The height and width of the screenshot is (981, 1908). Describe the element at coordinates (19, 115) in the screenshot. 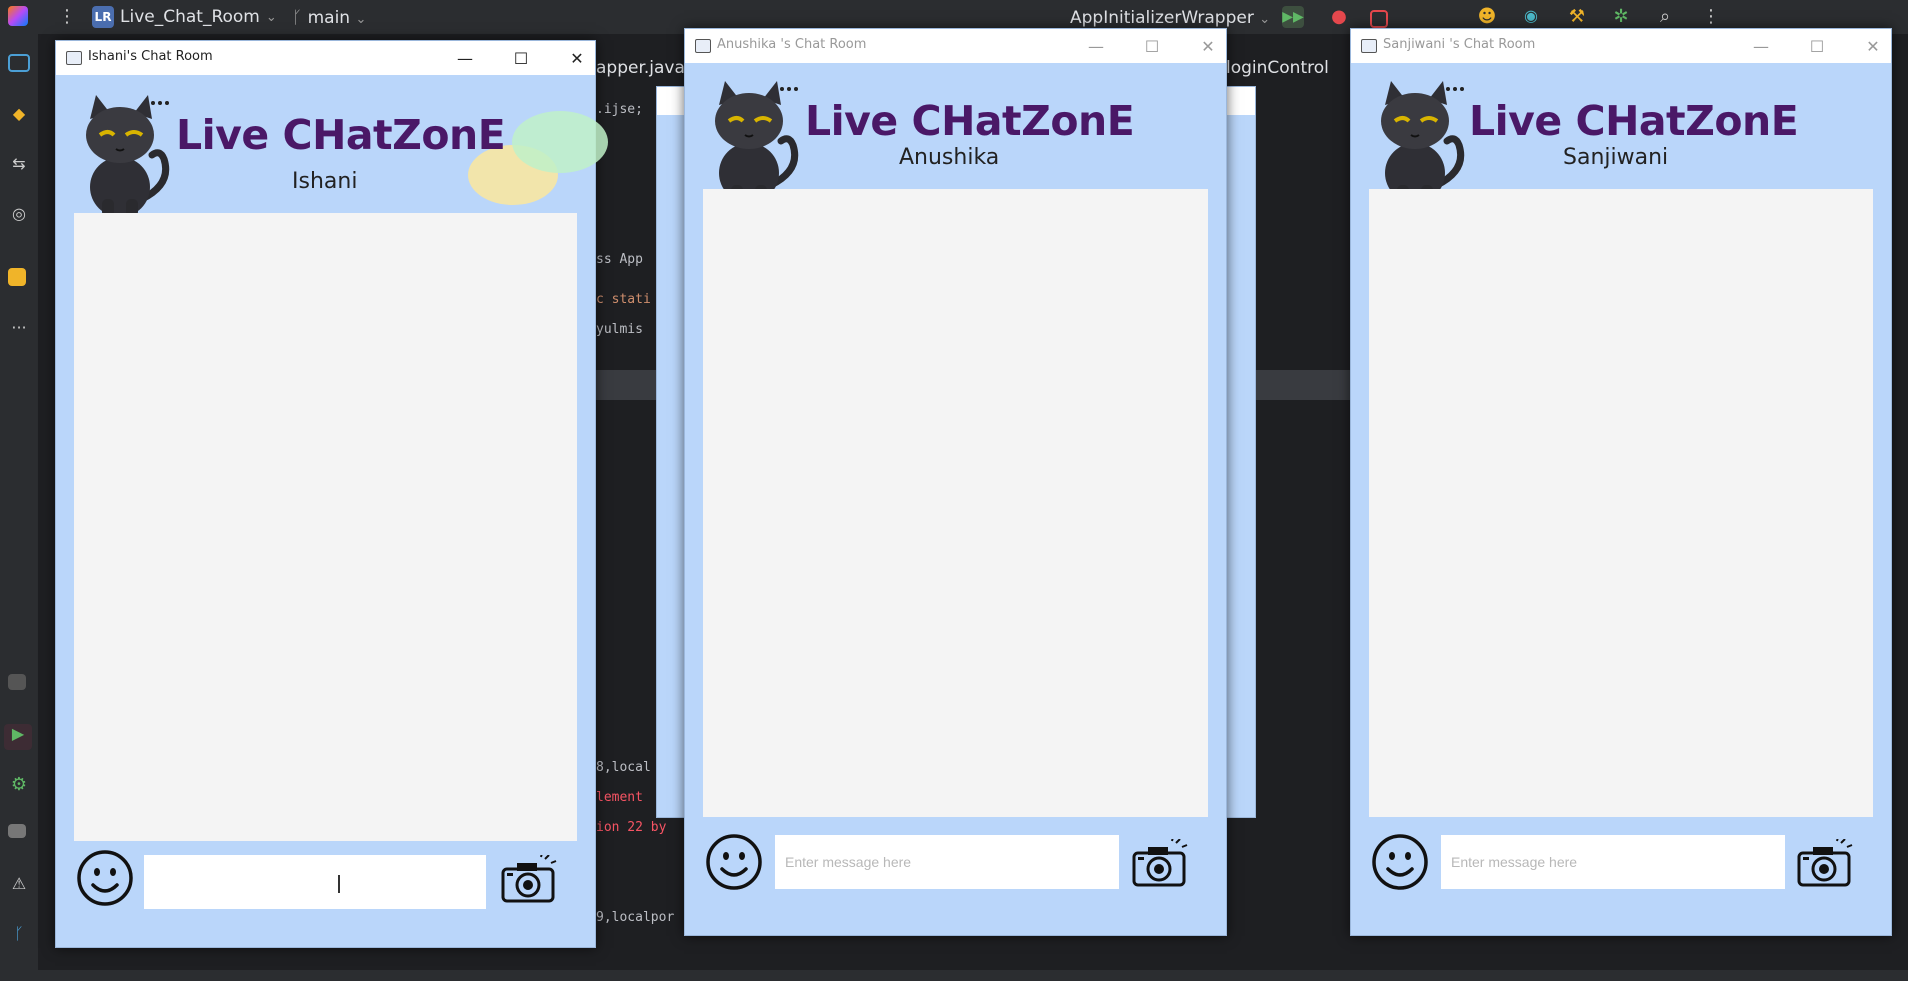

I see `commit-icon: ◆` at that location.